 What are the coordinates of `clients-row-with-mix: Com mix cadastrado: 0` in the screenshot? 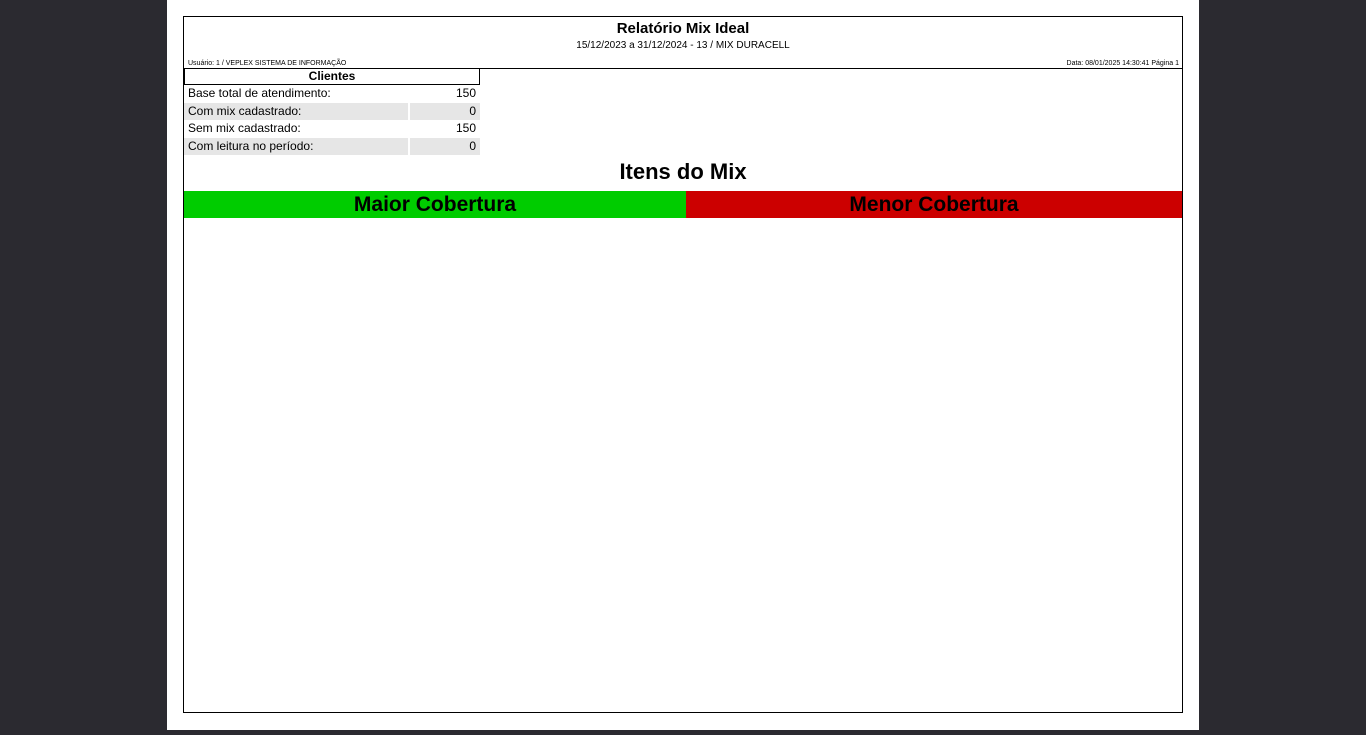 It's located at (332, 111).